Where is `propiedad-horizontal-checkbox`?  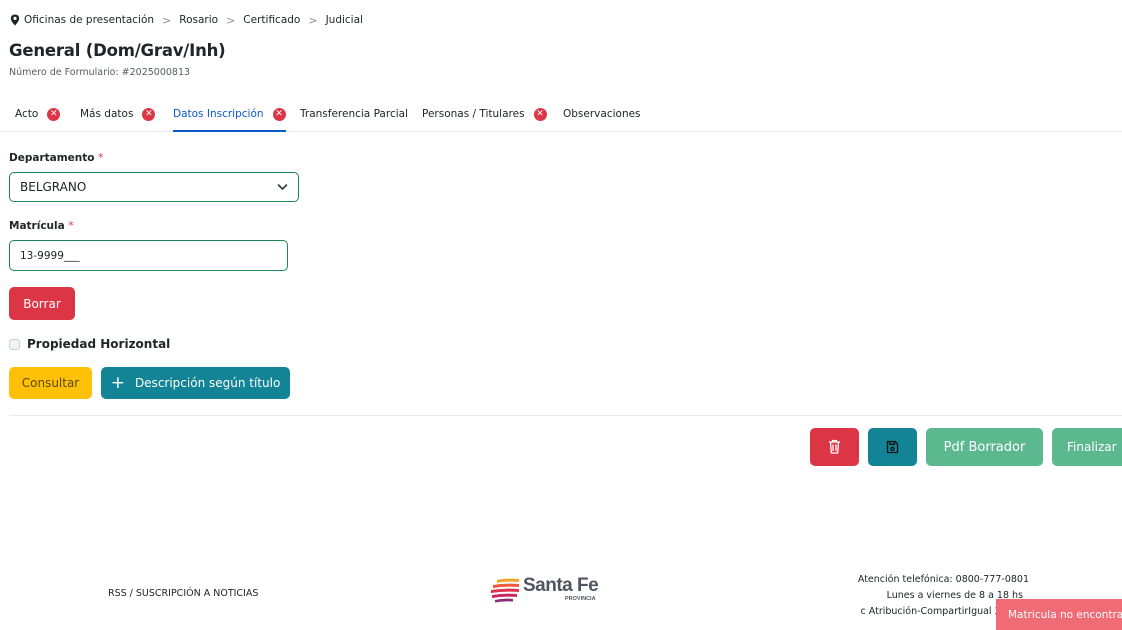 propiedad-horizontal-checkbox is located at coordinates (14, 344).